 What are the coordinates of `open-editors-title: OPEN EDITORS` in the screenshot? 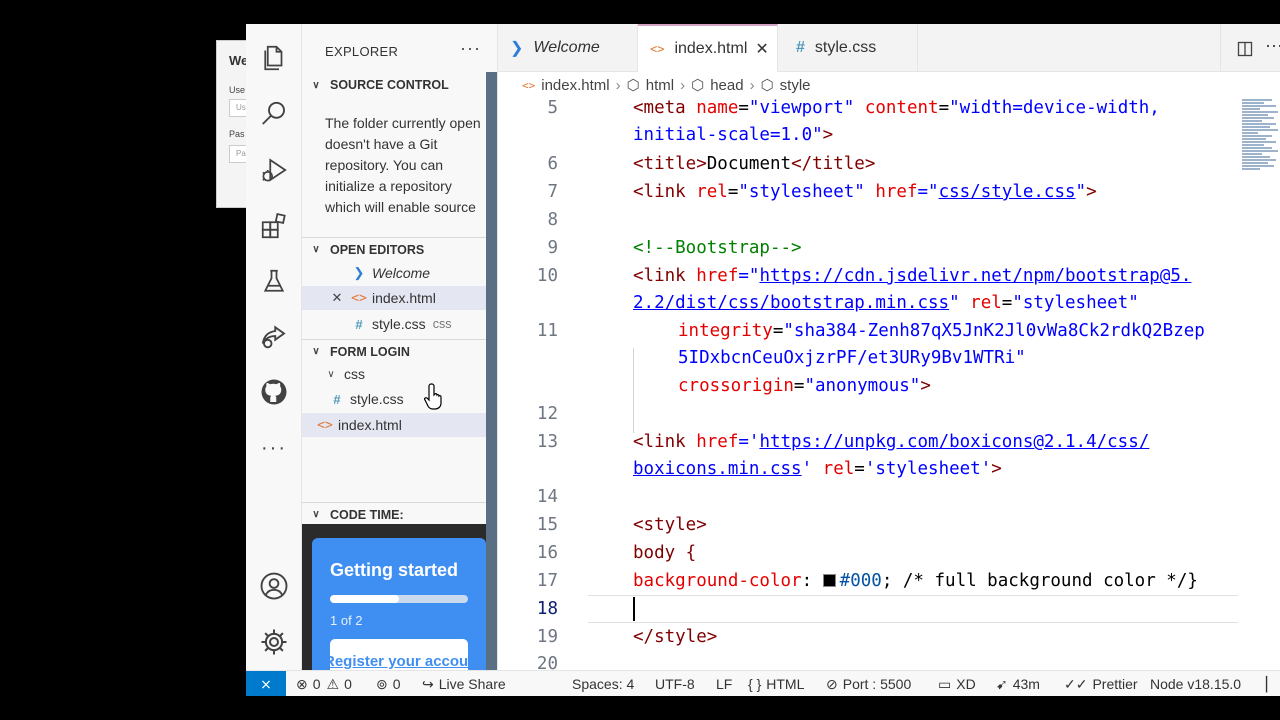 It's located at (377, 249).